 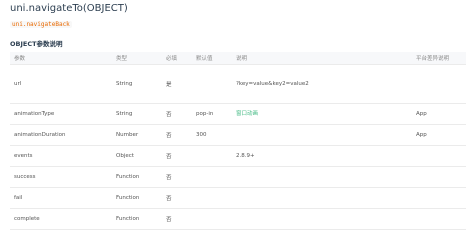 I want to click on cell-required: 是, so click(x=177, y=84).